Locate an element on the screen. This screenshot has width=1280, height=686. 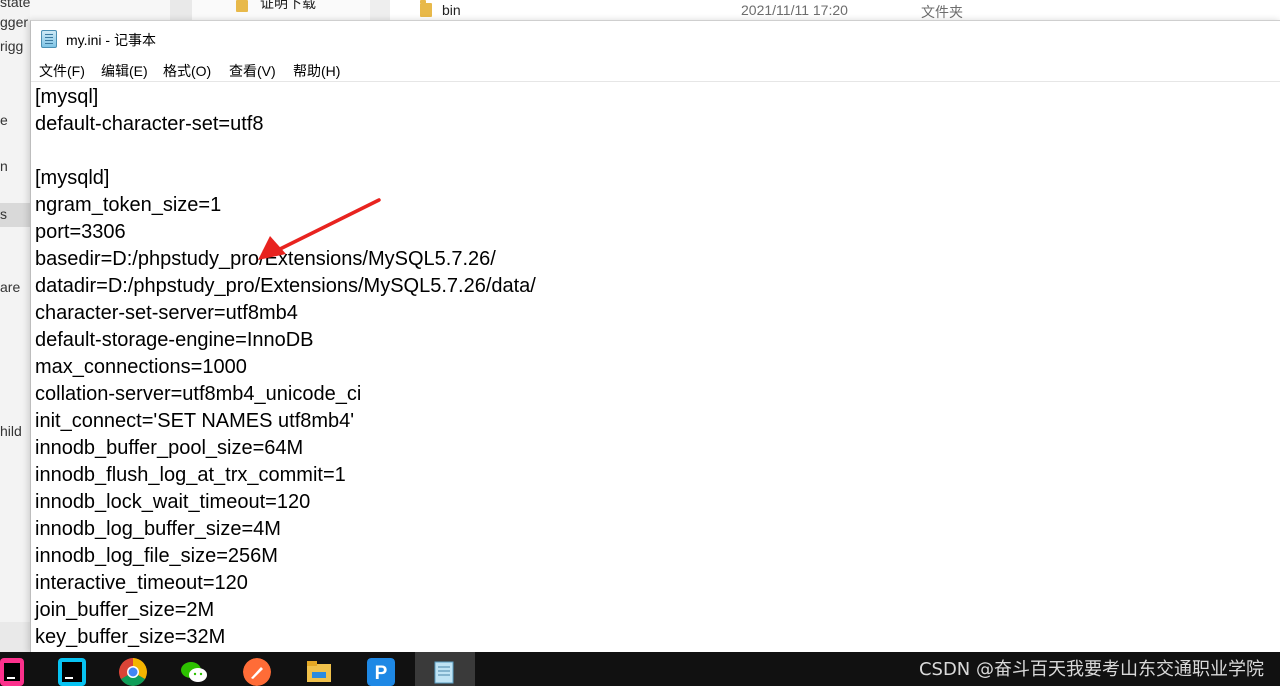
menu-bar: 文件(F) 编辑(E) 格式(O) 查看(V) 帮助(H) is located at coordinates (655, 69).